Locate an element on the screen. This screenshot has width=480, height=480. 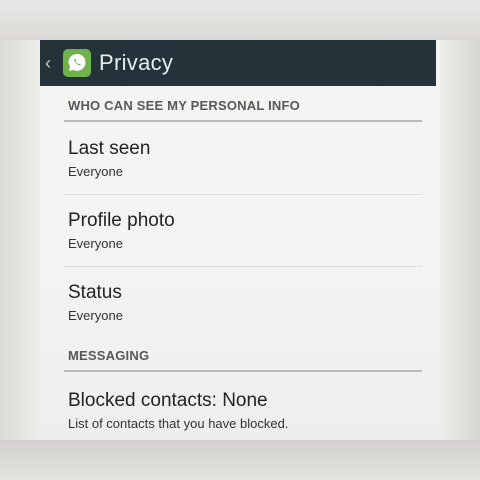
top-margin is located at coordinates (240, 20).